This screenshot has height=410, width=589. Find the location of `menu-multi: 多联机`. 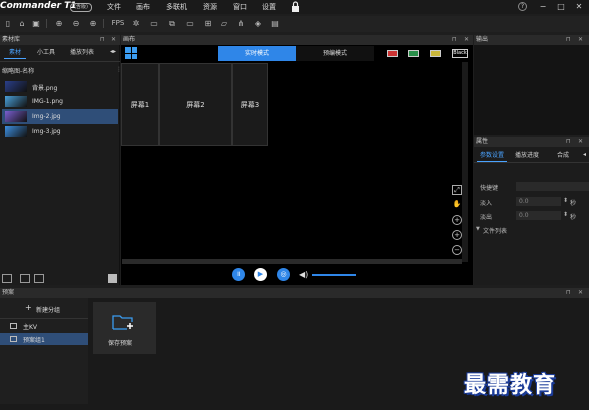

menu-multi: 多联机 is located at coordinates (176, 7).